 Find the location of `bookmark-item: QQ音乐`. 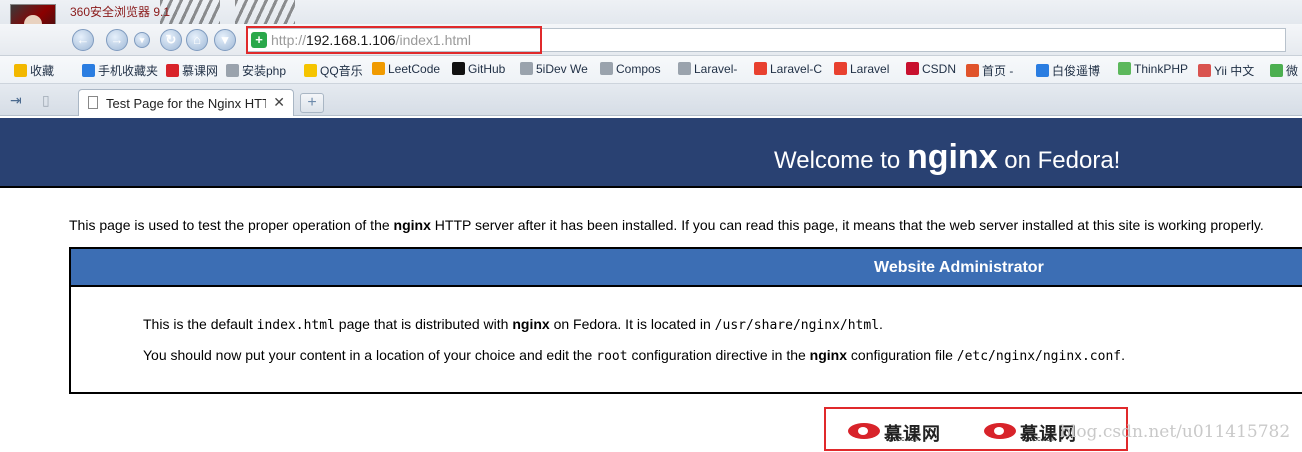

bookmark-item: QQ音乐 is located at coordinates (333, 70).